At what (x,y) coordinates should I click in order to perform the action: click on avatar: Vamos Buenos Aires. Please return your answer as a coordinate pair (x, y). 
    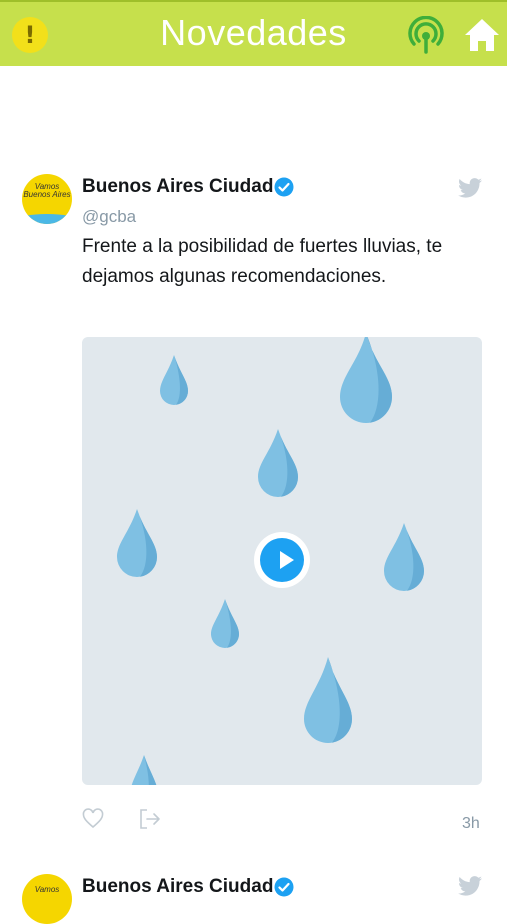
    Looking at the image, I should click on (47, 199).